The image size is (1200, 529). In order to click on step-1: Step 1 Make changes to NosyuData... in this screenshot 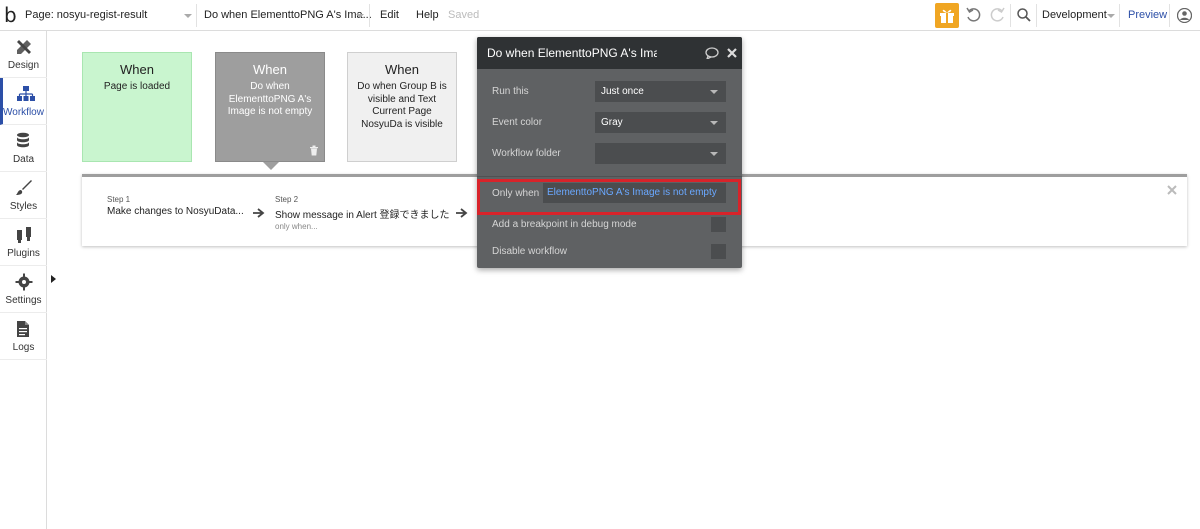, I will do `click(175, 206)`.